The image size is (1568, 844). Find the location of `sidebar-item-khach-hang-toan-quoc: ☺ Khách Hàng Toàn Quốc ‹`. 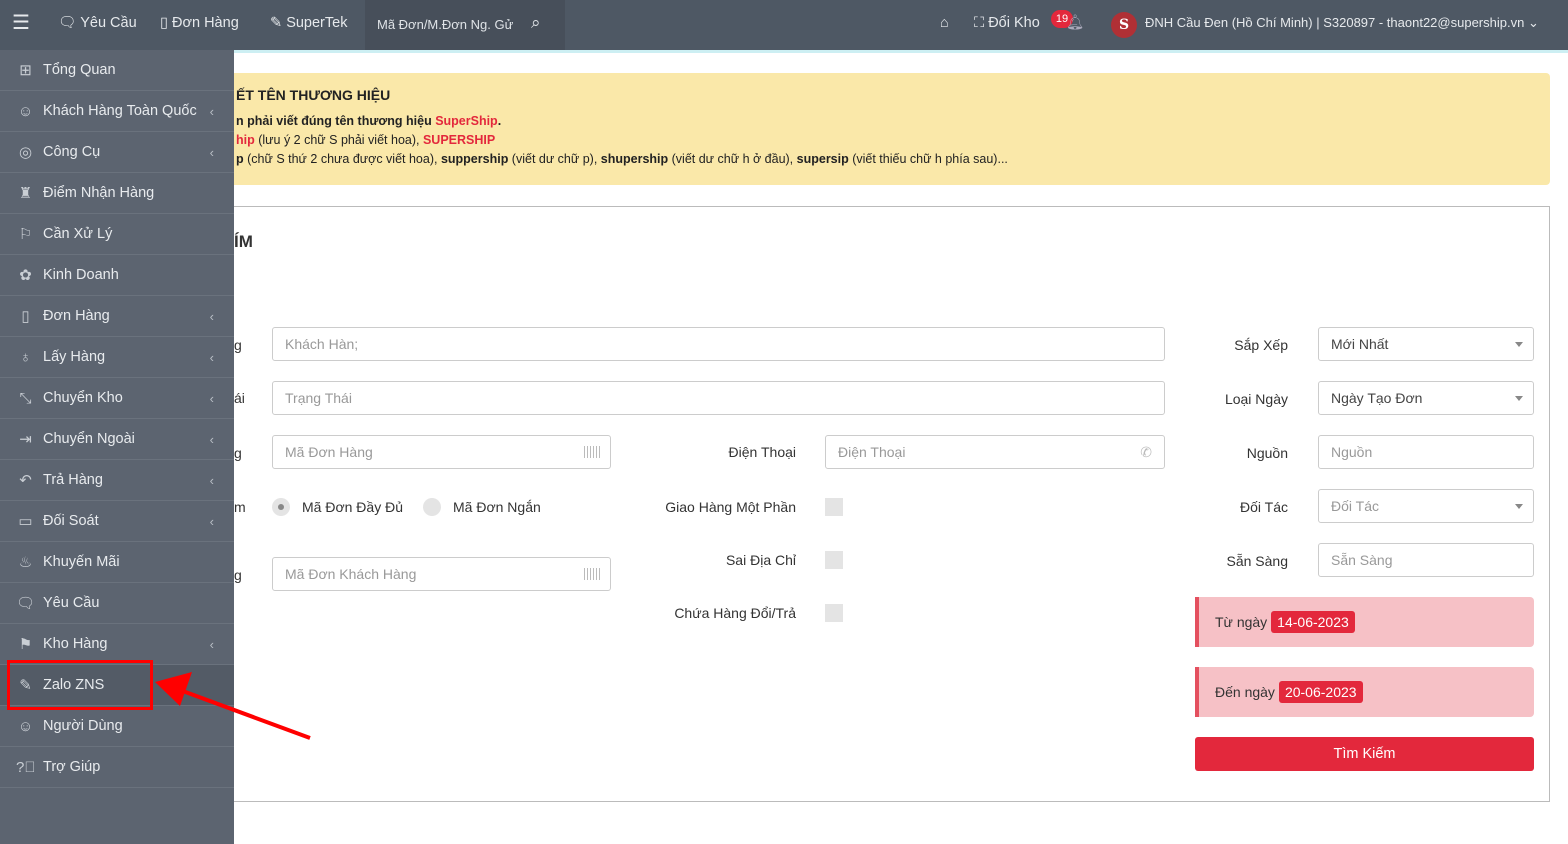

sidebar-item-khach-hang-toan-quoc: ☺ Khách Hàng Toàn Quốc ‹ is located at coordinates (117, 111).